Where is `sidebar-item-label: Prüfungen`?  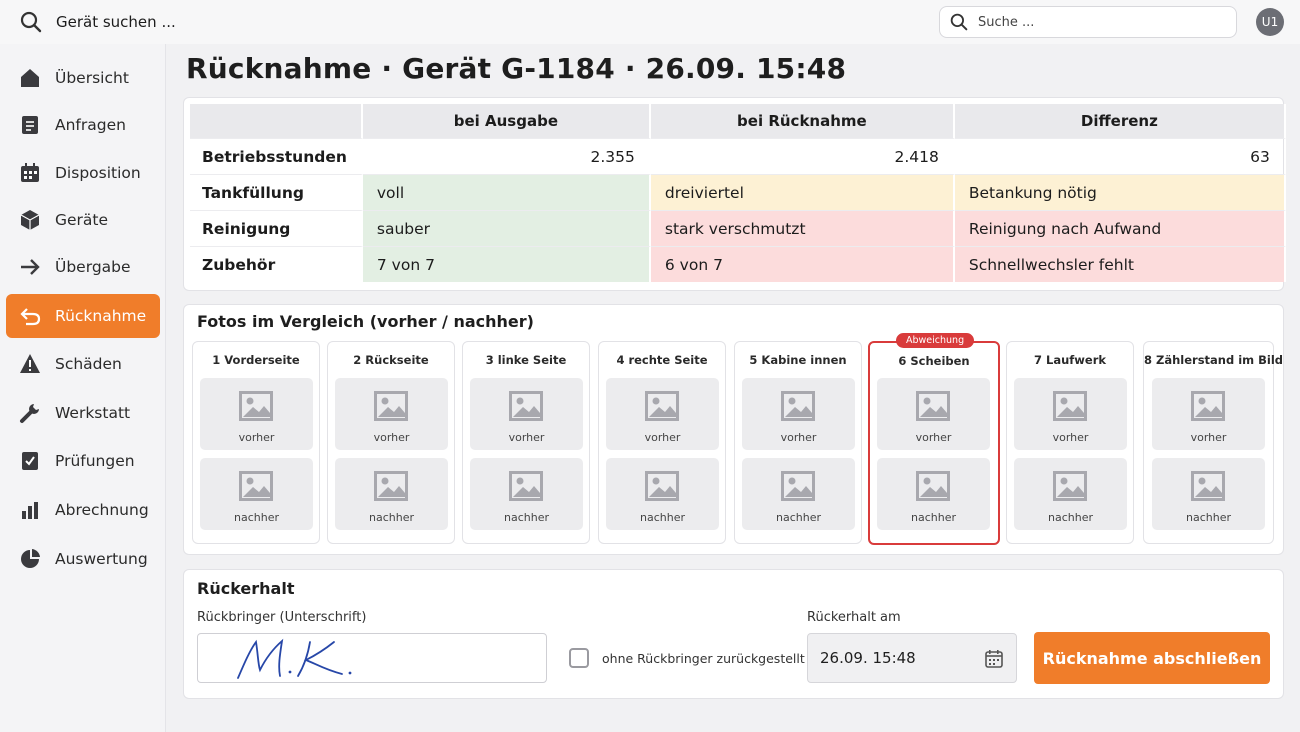 sidebar-item-label: Prüfungen is located at coordinates (95, 461).